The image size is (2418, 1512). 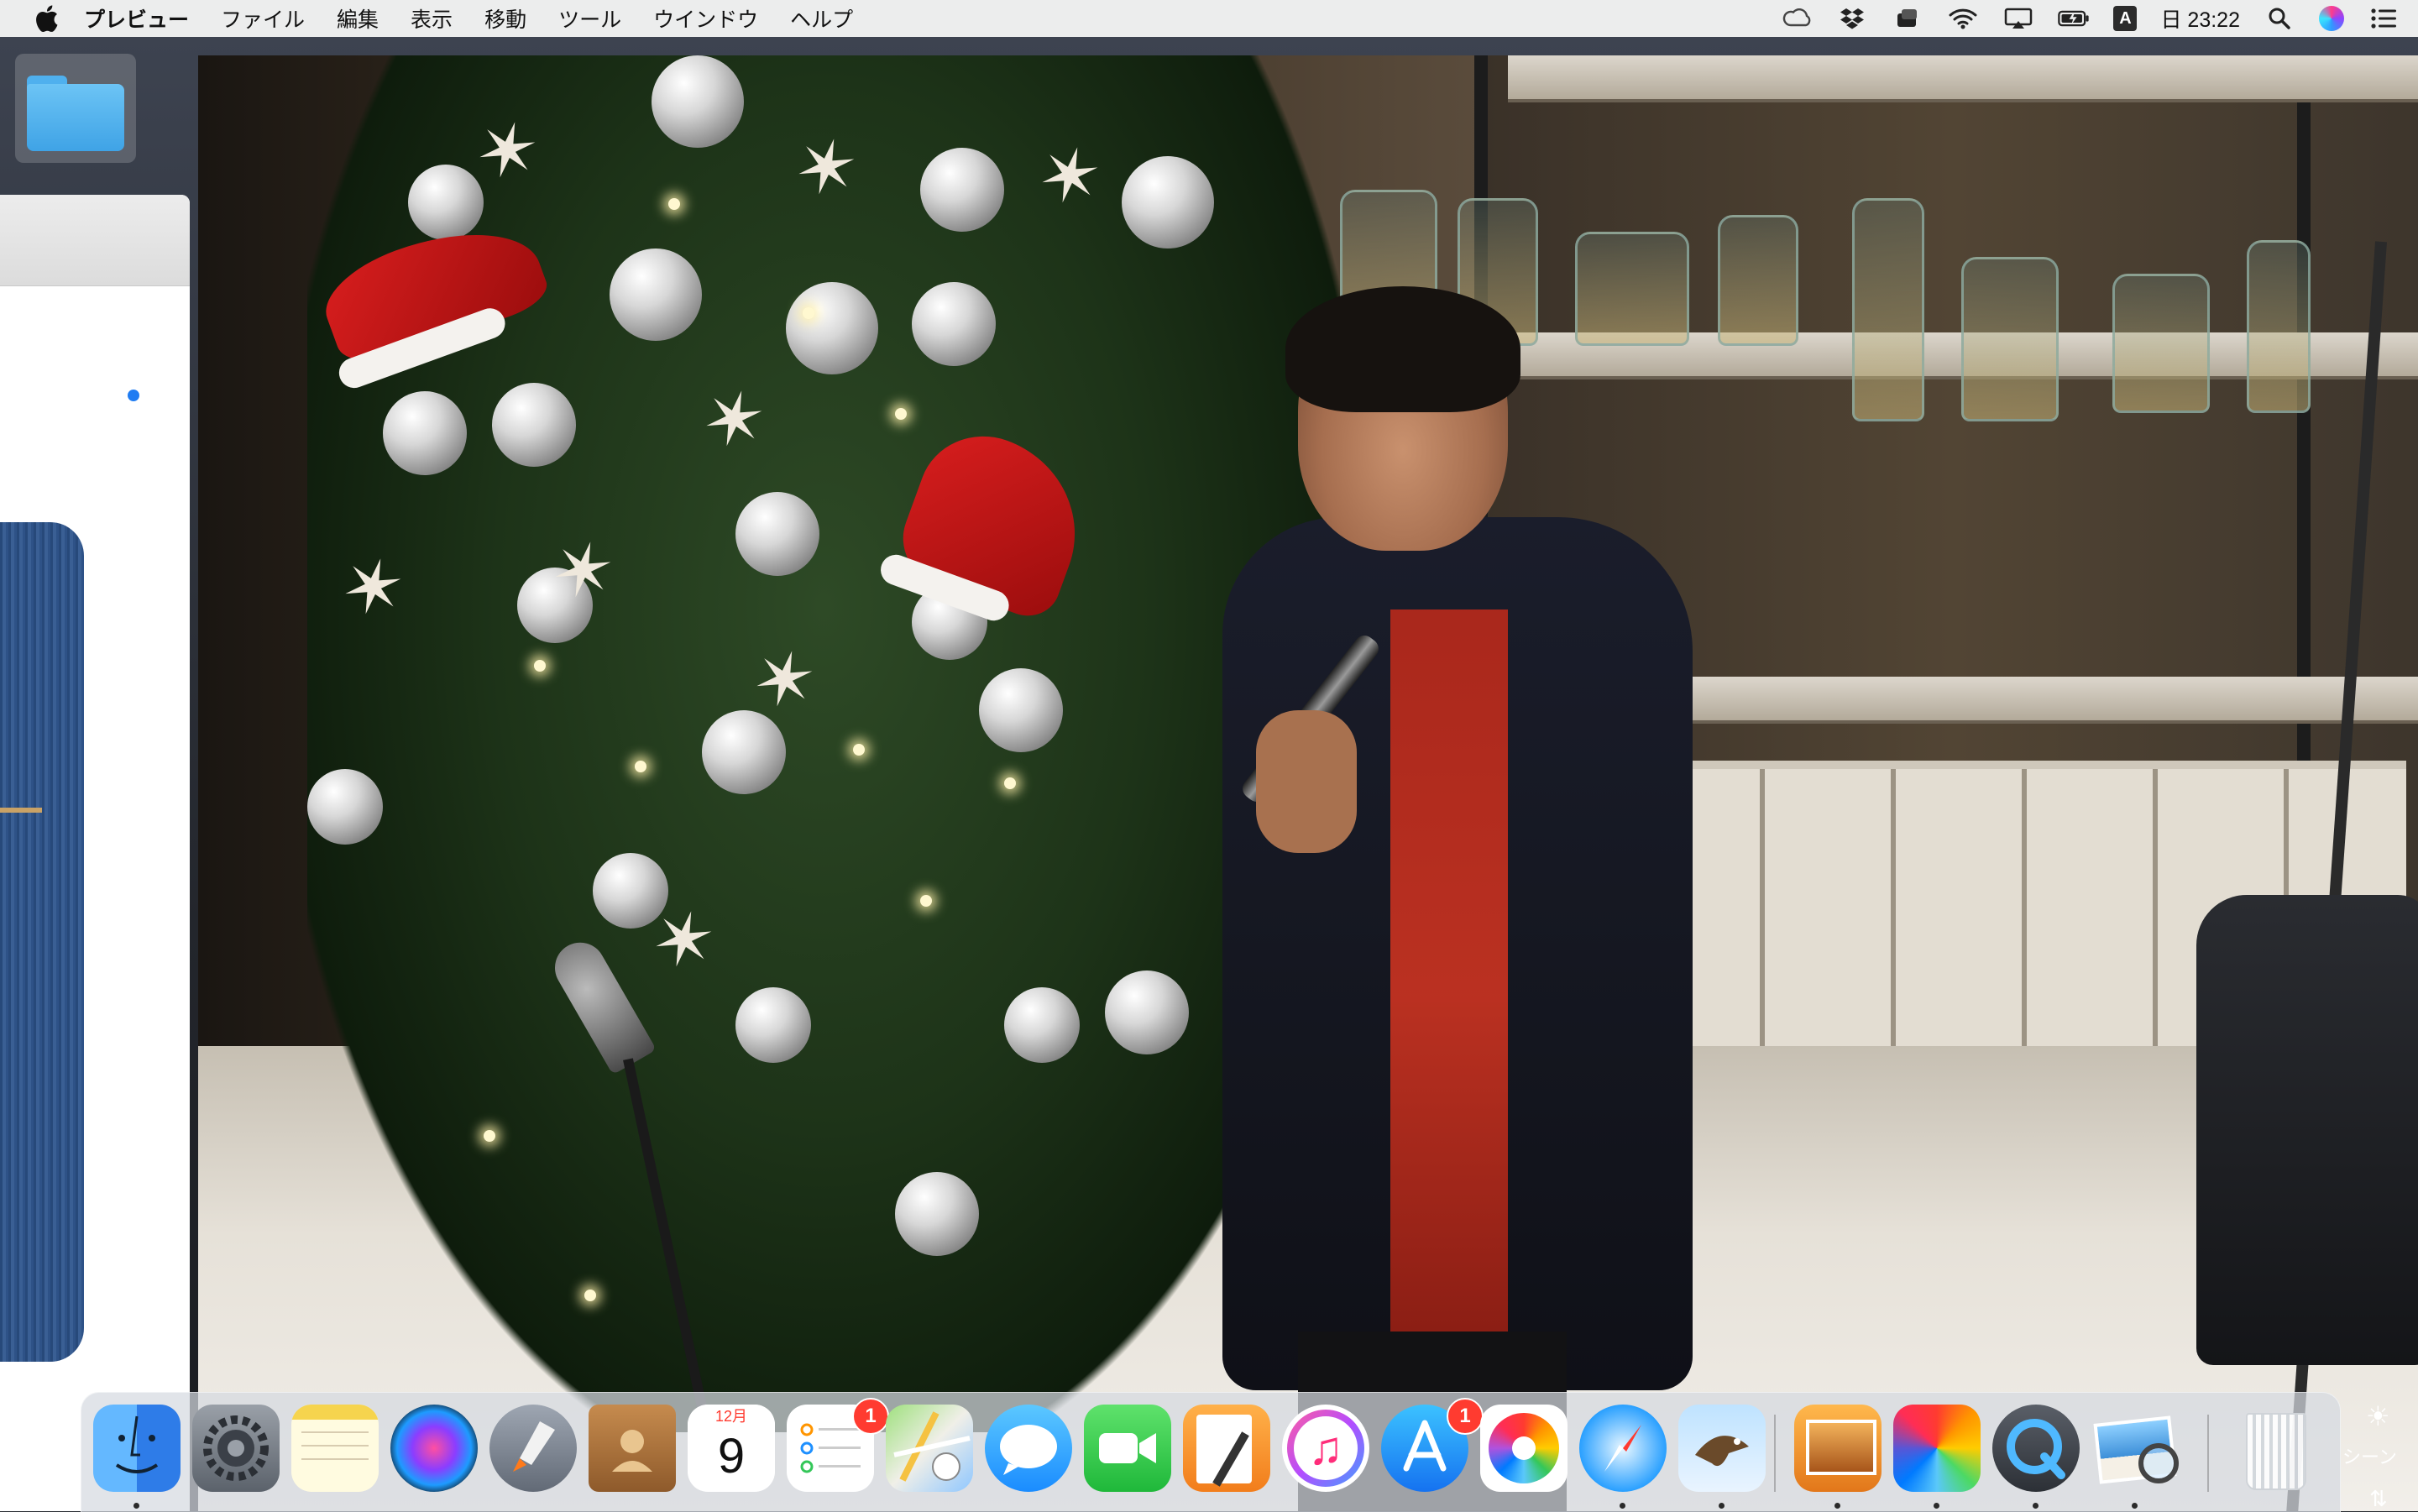 I want to click on jeans-photo, so click(x=42, y=942).